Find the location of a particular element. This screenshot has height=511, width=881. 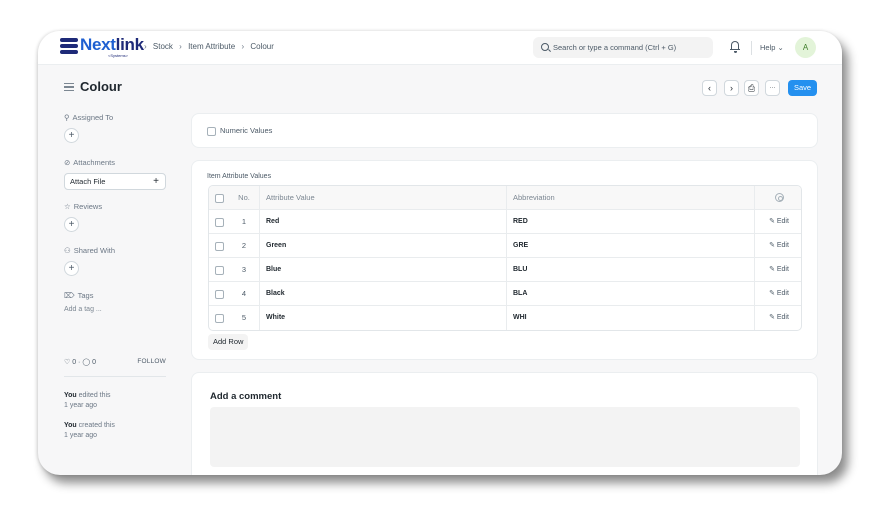

column-header-no: No. is located at coordinates (244, 197).